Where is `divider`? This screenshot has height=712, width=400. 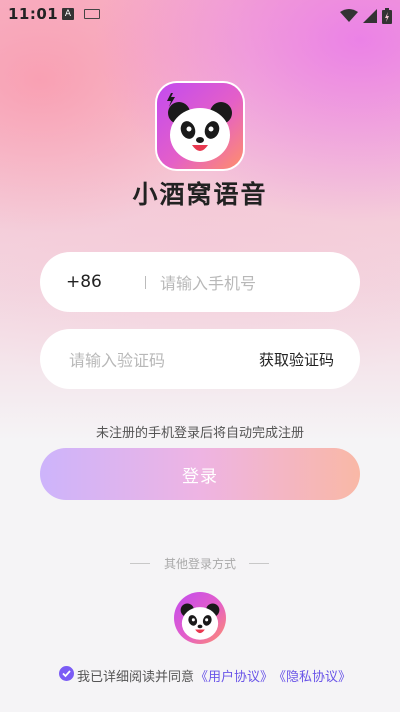
divider is located at coordinates (145, 282).